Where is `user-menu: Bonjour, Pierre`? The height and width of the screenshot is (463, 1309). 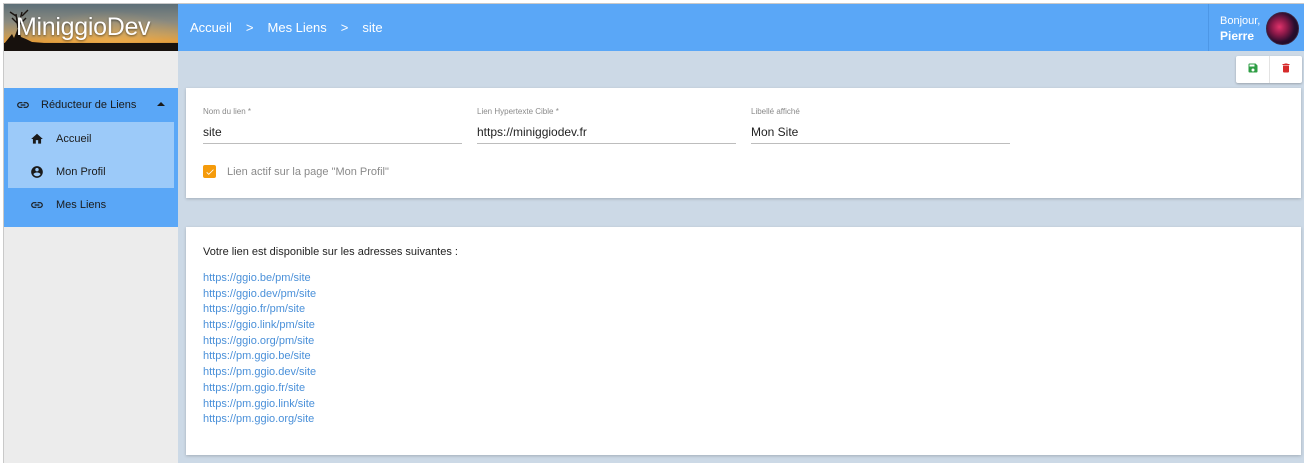 user-menu: Bonjour, Pierre is located at coordinates (1256, 27).